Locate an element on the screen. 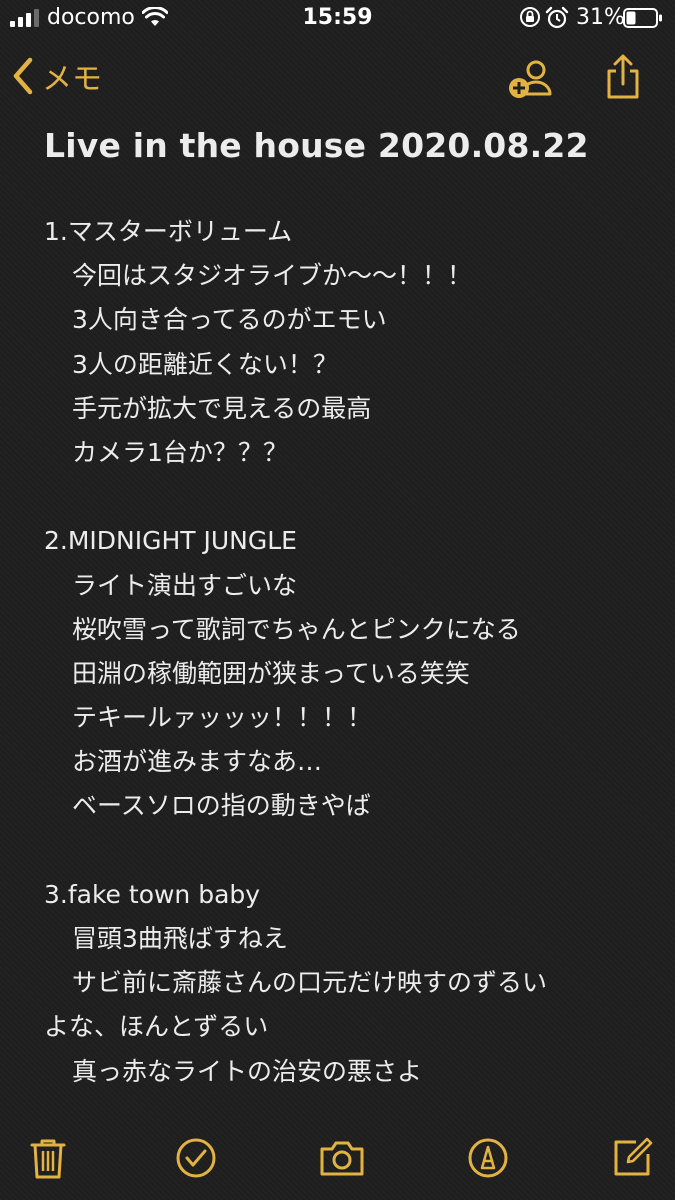  compose-icon is located at coordinates (632, 1158).